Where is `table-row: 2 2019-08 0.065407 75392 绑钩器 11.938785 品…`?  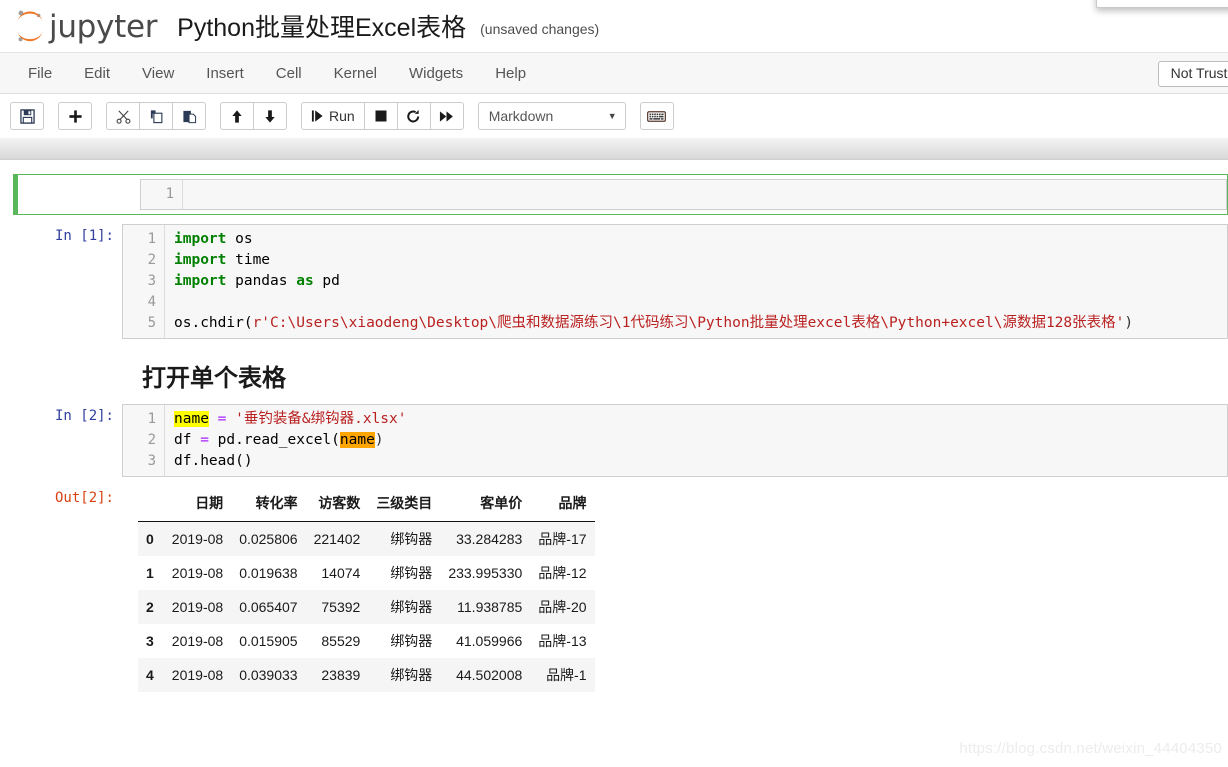 table-row: 2 2019-08 0.065407 75392 绑钩器 11.938785 品… is located at coordinates (366, 607).